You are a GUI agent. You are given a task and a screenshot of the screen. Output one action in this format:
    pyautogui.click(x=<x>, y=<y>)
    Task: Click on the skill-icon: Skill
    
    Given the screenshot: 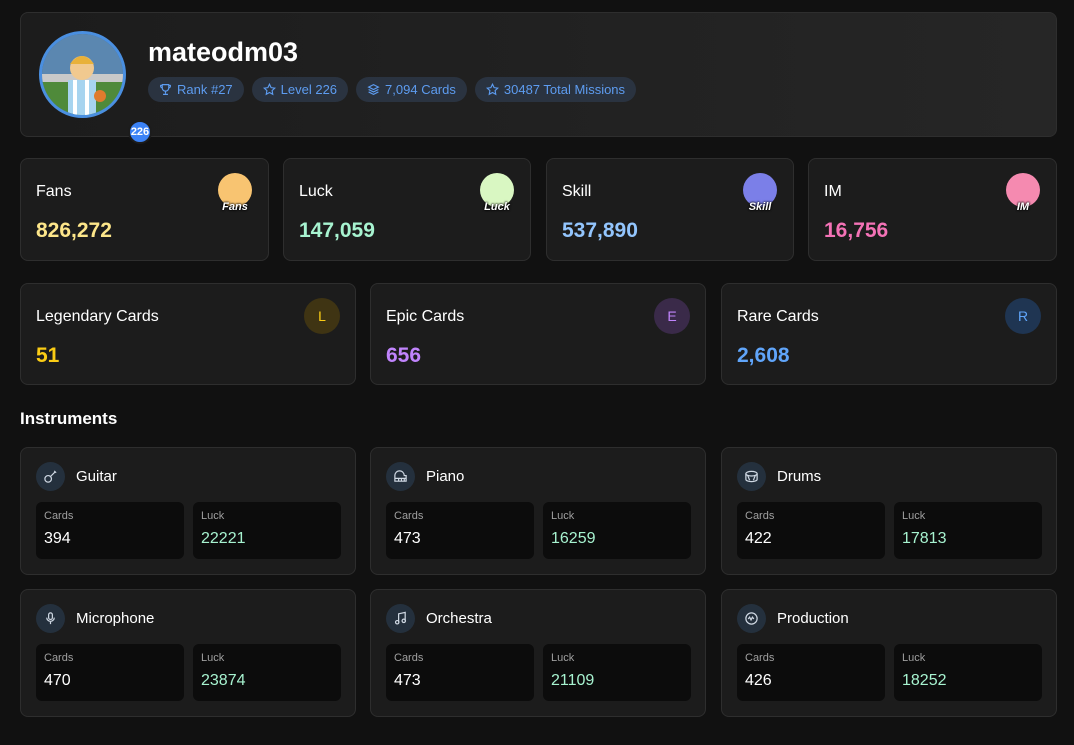 What is the action you would take?
    pyautogui.click(x=760, y=193)
    